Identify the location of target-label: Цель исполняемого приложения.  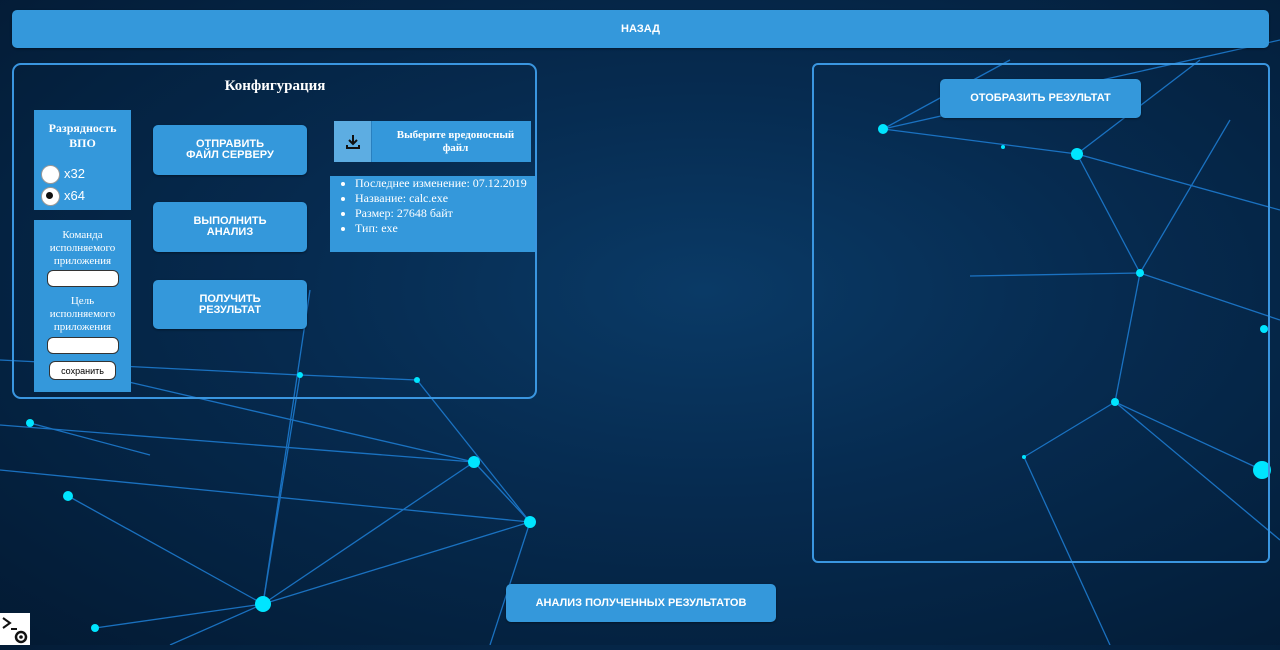
(82, 314).